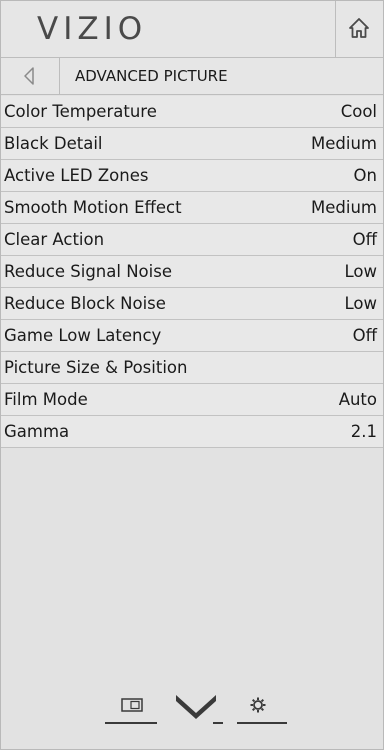 The height and width of the screenshot is (750, 384). I want to click on footer-underline-right, so click(262, 723).